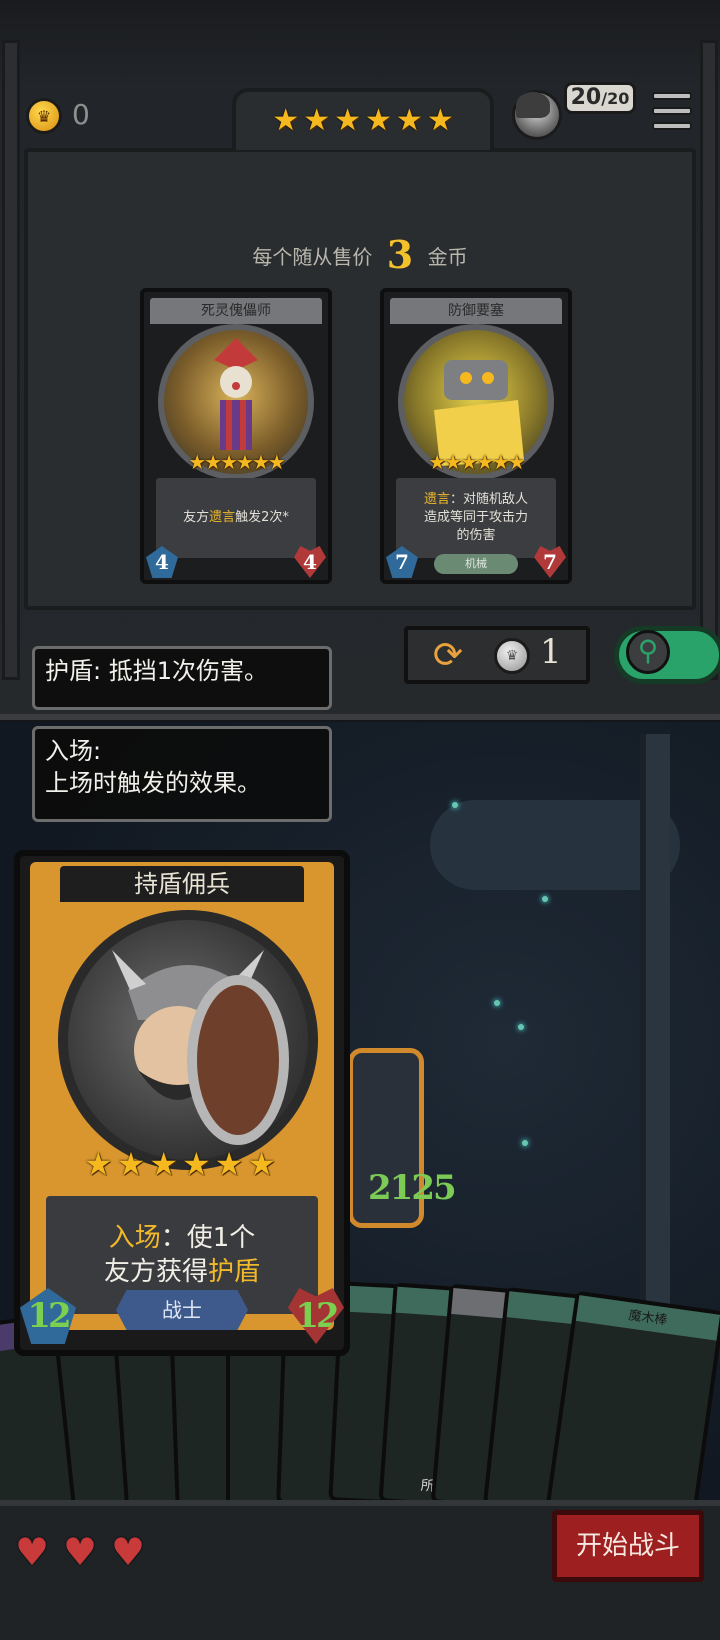  Describe the element at coordinates (44, 116) in the screenshot. I see `gold-coin-icon: ♛` at that location.